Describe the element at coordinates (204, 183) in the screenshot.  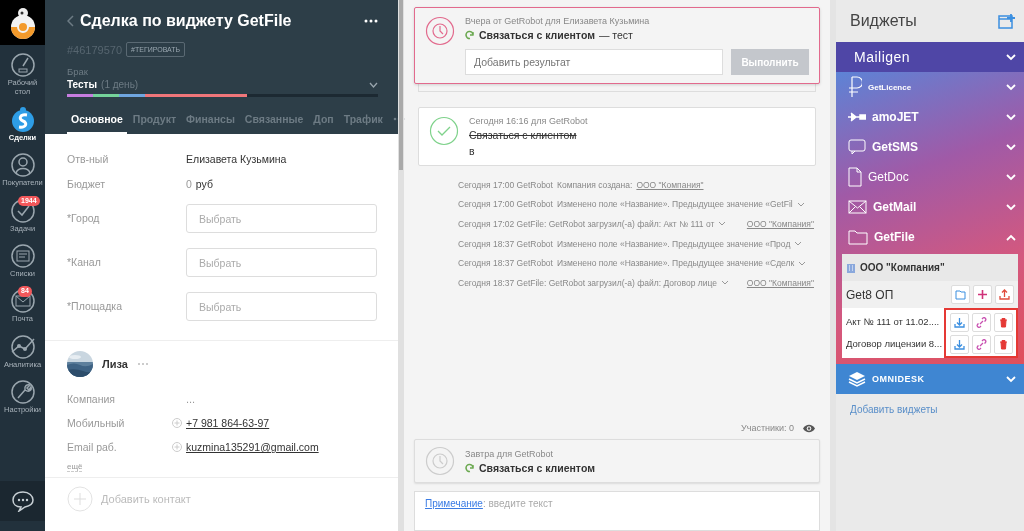
I see `currency-label: руб` at that location.